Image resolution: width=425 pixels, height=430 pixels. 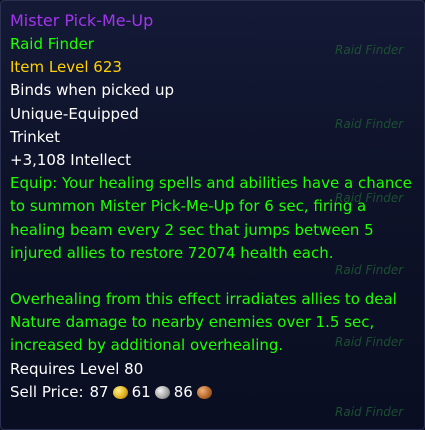 What do you see at coordinates (71, 160) in the screenshot?
I see `item-stat: +3,108 Intellect` at bounding box center [71, 160].